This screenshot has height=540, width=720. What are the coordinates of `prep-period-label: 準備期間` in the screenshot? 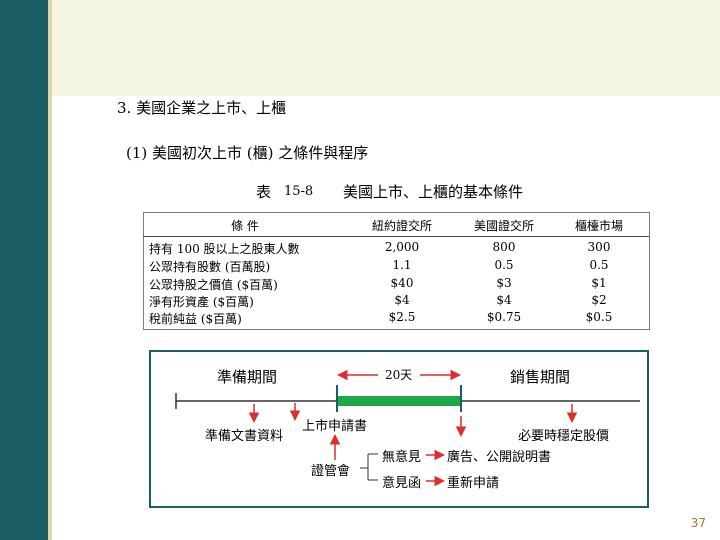 It's located at (247, 377).